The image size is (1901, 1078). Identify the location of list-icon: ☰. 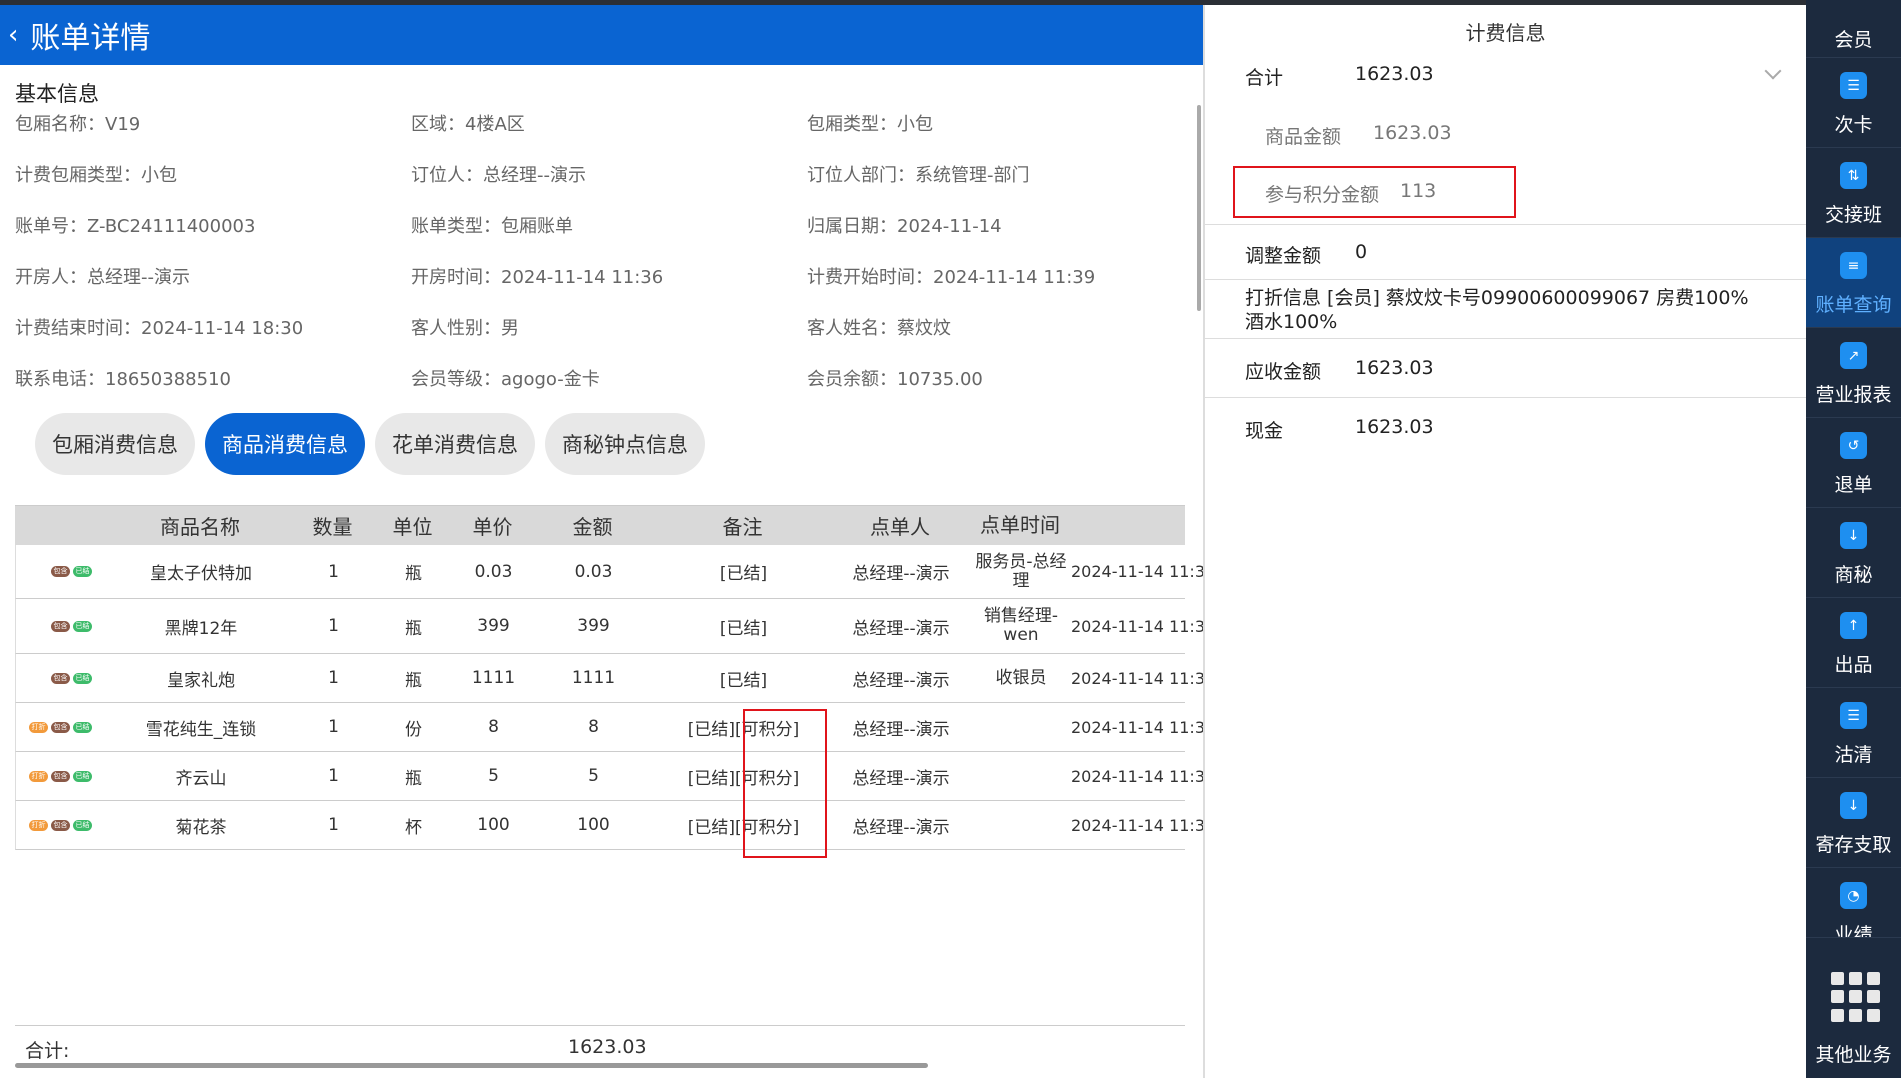
(1853, 715).